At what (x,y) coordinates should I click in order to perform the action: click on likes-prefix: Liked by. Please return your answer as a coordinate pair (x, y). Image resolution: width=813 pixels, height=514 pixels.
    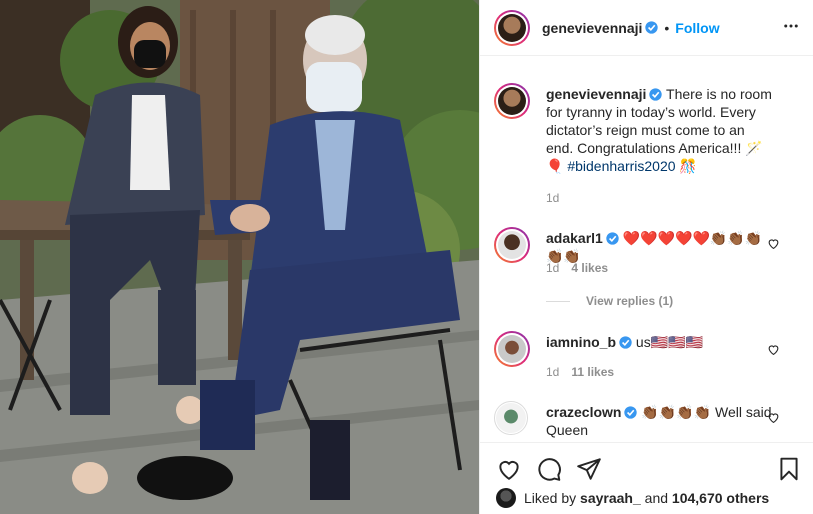
    Looking at the image, I should click on (550, 498).